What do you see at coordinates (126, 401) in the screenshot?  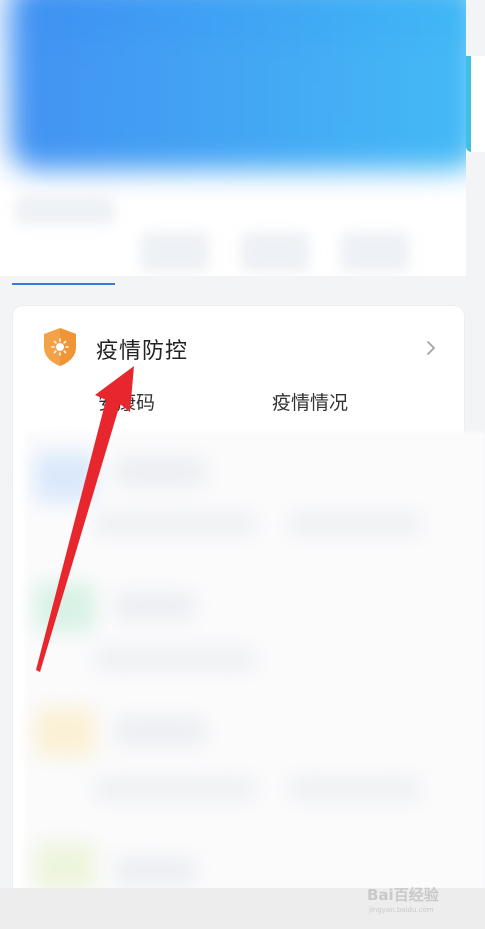 I see `ankang-code-link: 安康码` at bounding box center [126, 401].